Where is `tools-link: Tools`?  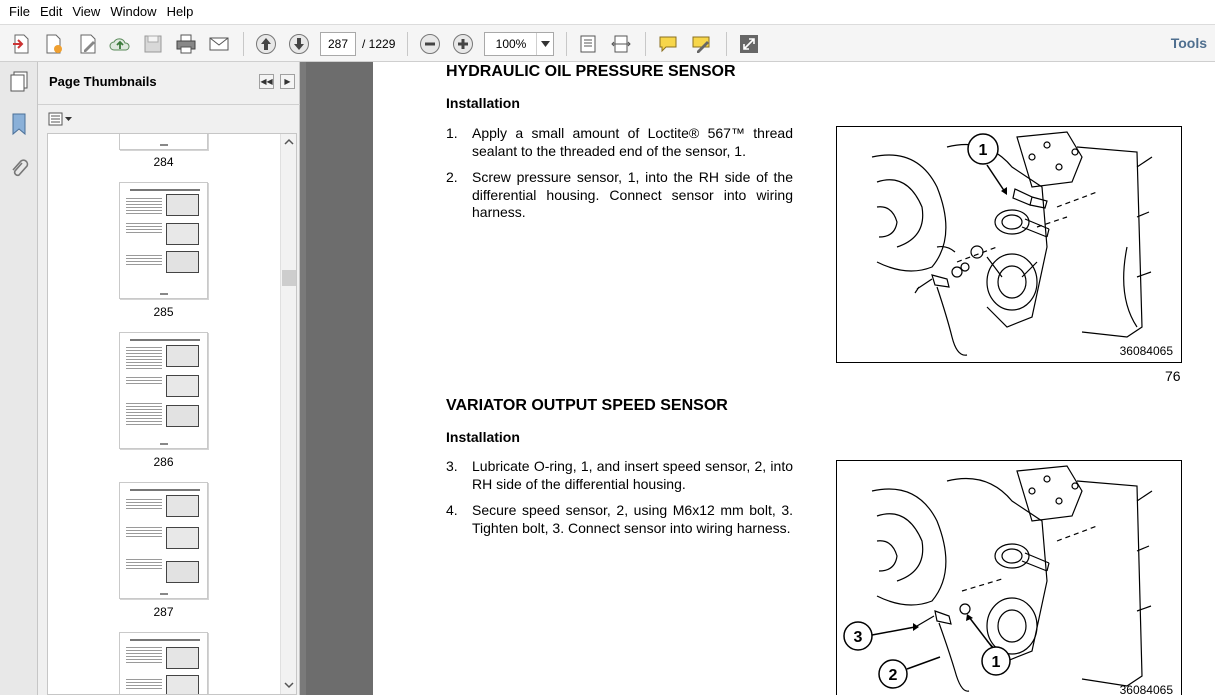
tools-link: Tools is located at coordinates (1189, 43).